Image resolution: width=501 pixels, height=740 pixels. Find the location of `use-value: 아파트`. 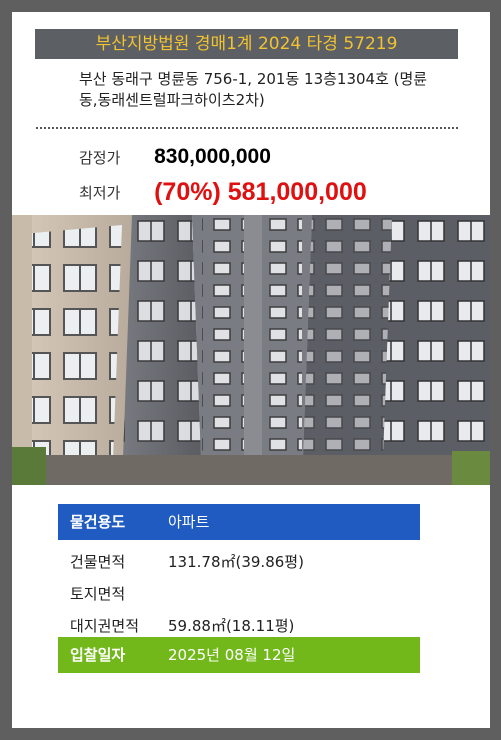

use-value: 아파트 is located at coordinates (189, 522).